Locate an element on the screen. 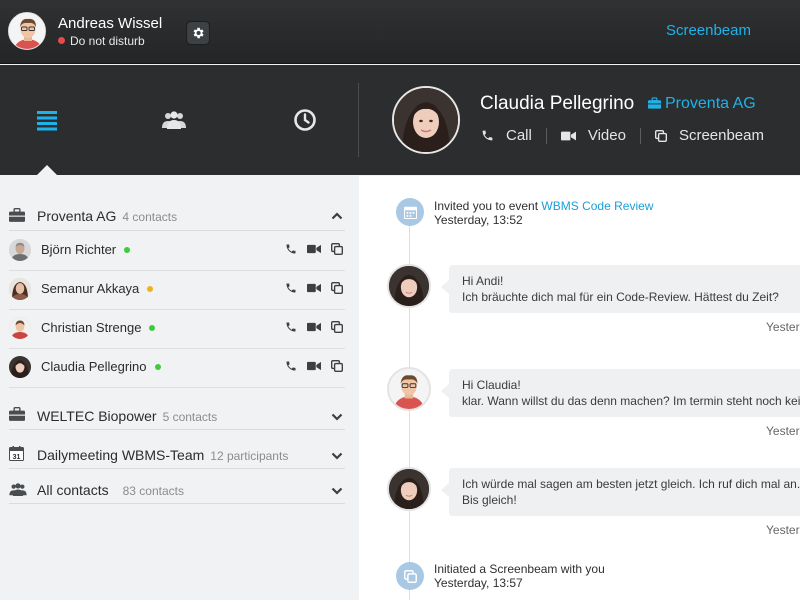 The image size is (800, 600). group-header-weltec: WELTEC Biopower 5 contacts is located at coordinates (177, 418).